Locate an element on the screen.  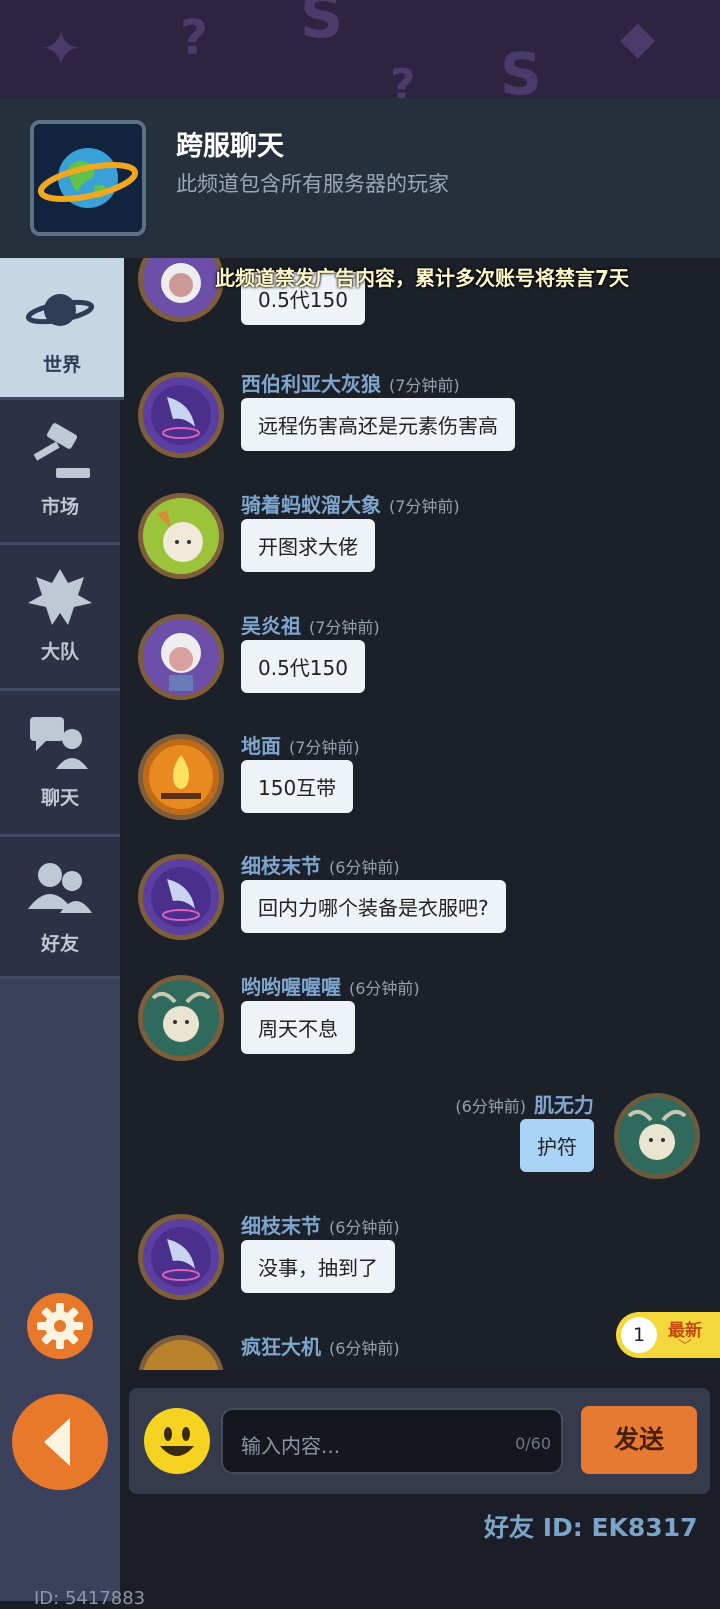
sidebar-item-friends: 好友 is located at coordinates (60, 908).